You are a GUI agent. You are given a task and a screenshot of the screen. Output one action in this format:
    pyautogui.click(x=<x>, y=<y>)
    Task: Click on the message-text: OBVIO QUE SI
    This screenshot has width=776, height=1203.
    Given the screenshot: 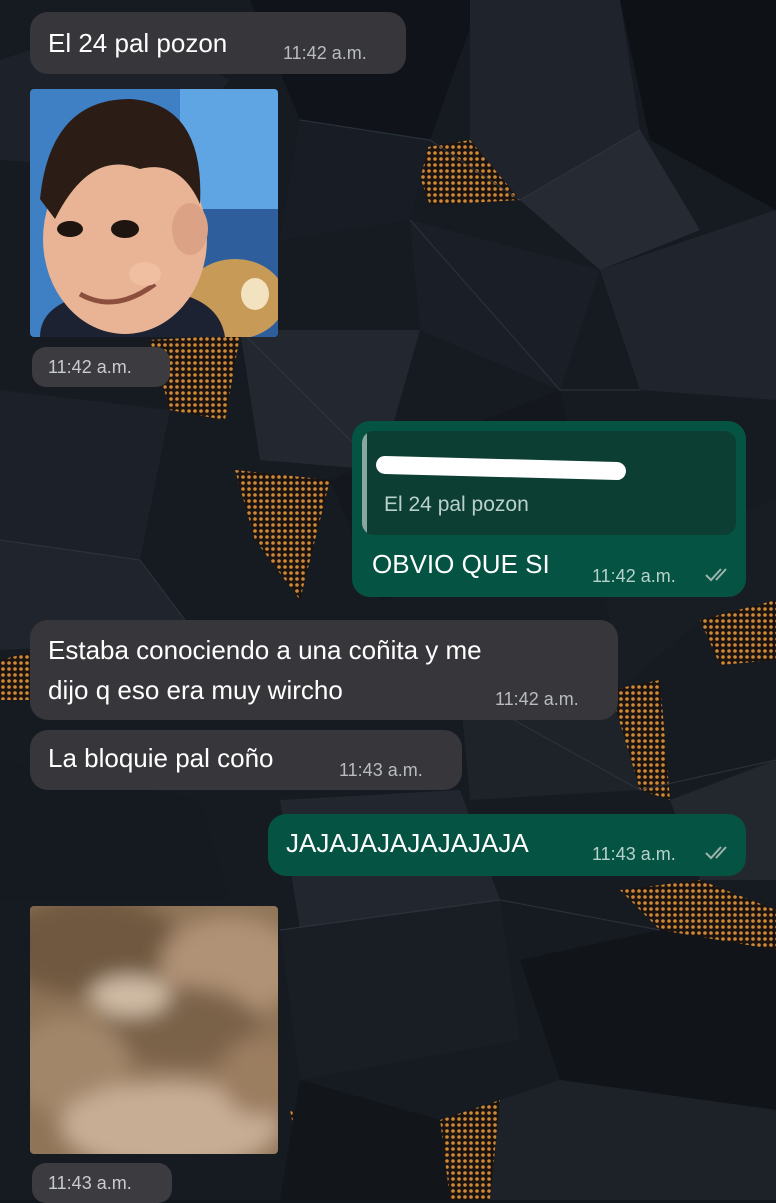 What is the action you would take?
    pyautogui.click(x=461, y=564)
    